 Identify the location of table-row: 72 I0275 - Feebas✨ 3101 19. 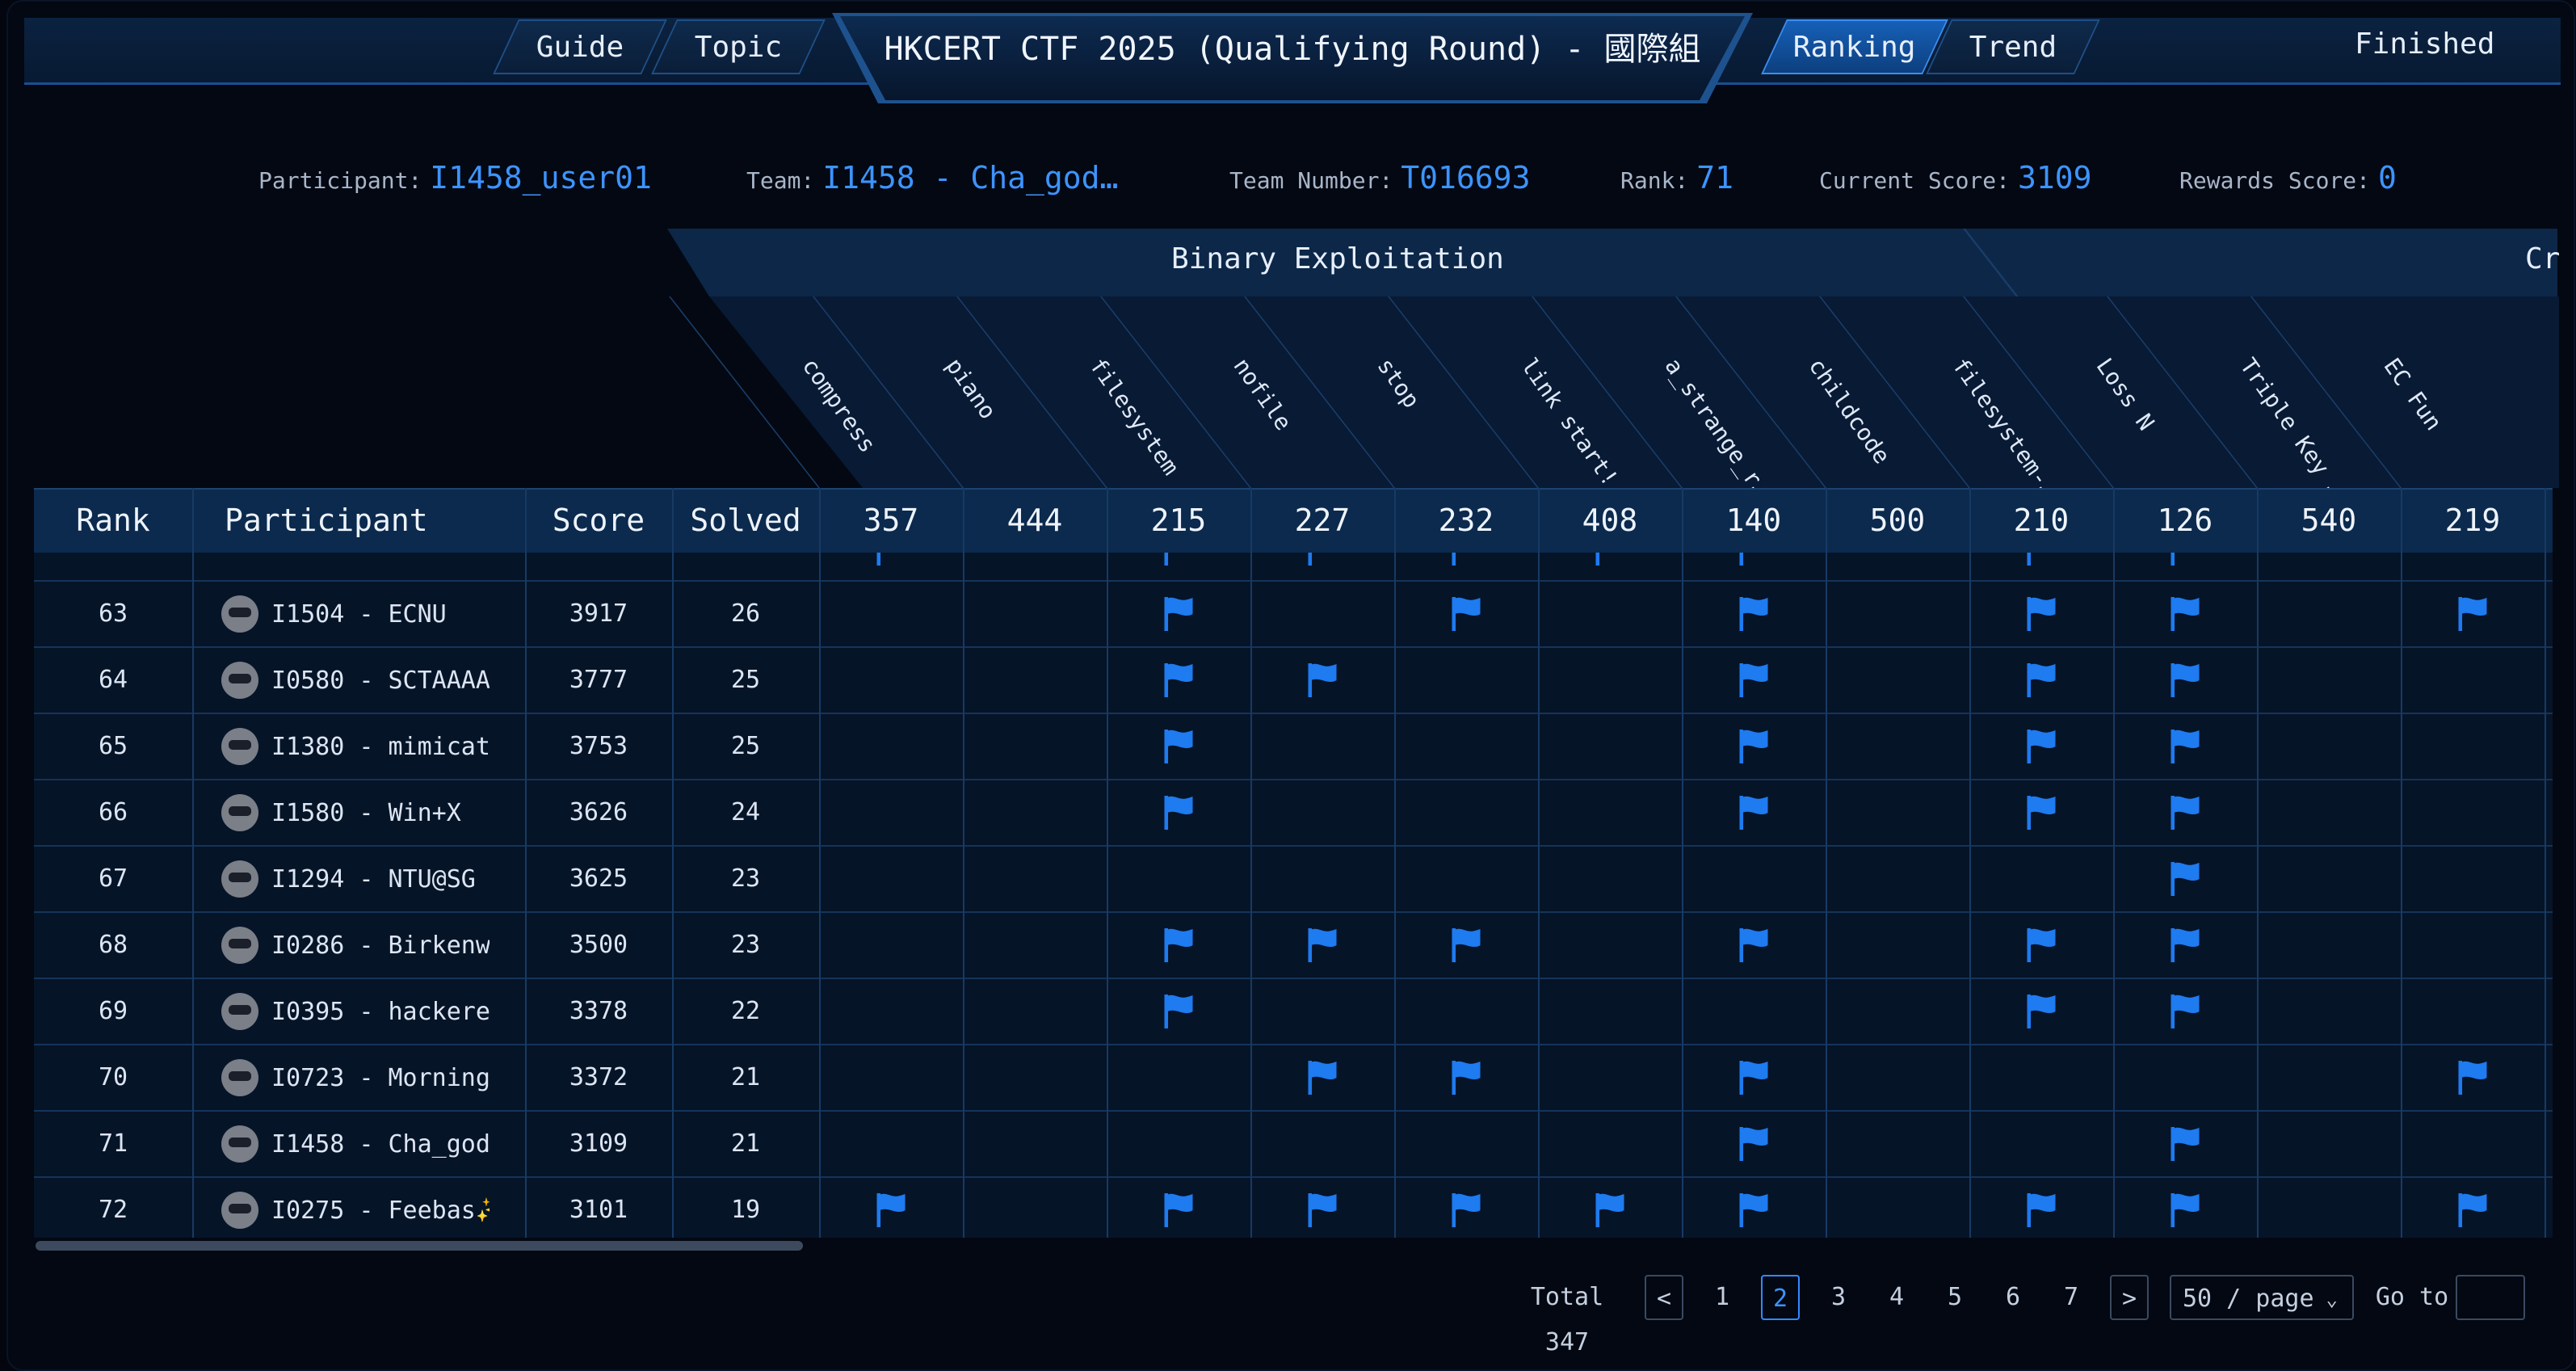
(1294, 1208).